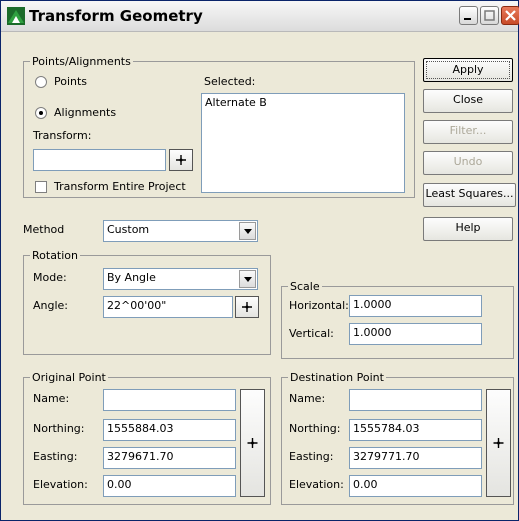  I want to click on original-elevation-input: 0.00, so click(169, 486).